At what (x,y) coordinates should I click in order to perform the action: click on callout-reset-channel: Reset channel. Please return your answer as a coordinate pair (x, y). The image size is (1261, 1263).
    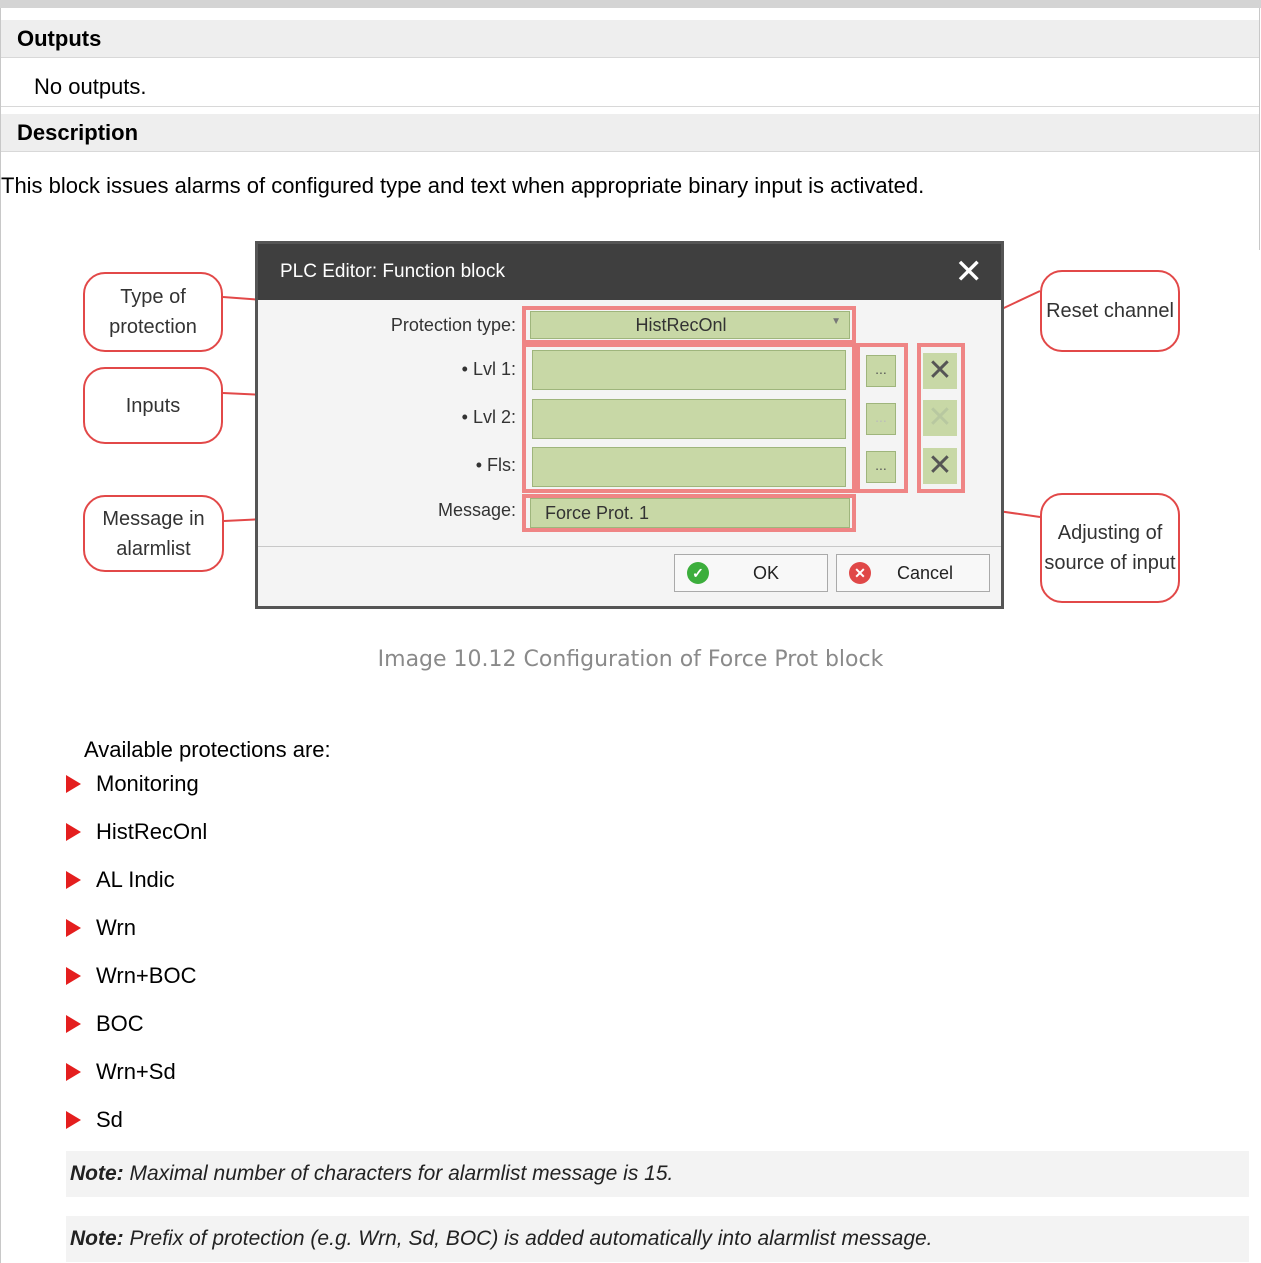
    Looking at the image, I should click on (1110, 311).